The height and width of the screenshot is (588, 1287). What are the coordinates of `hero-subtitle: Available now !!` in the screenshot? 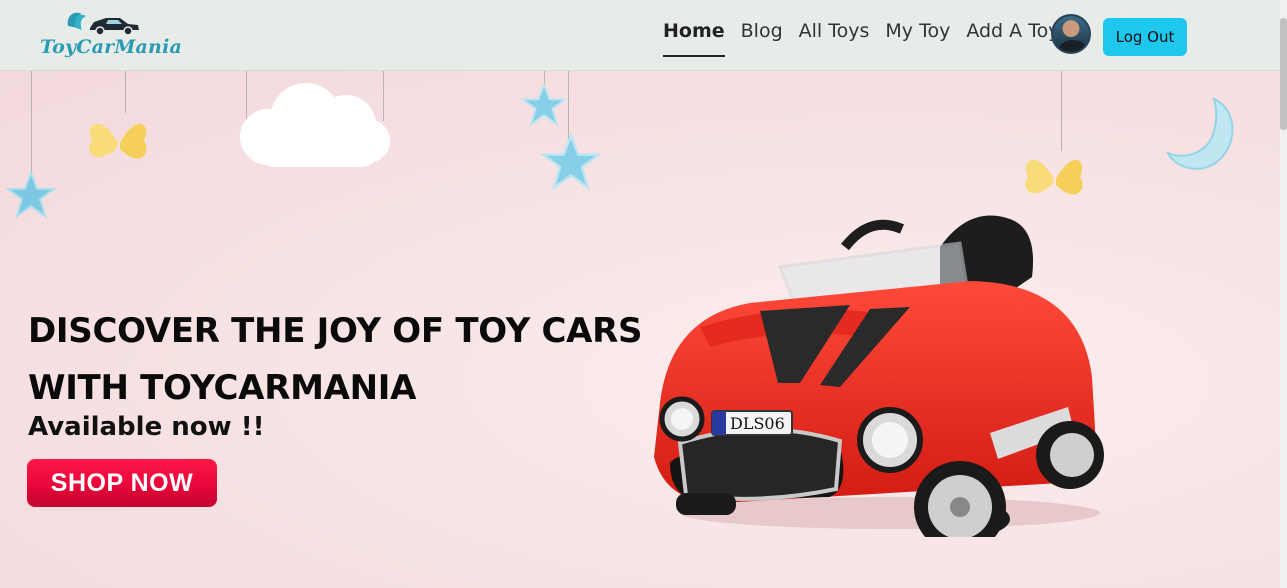 It's located at (146, 427).